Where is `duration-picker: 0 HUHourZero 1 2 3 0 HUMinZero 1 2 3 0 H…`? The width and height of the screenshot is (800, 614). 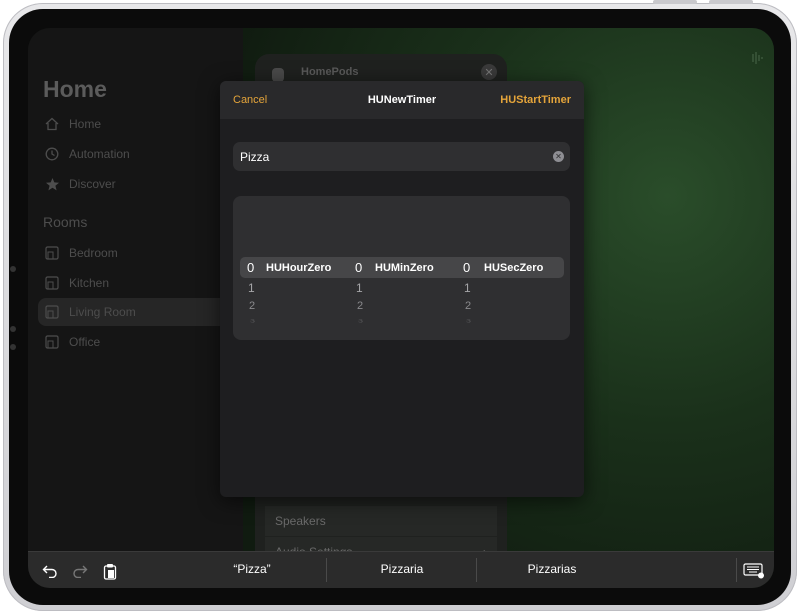
duration-picker: 0 HUHourZero 1 2 3 0 HUMinZero 1 2 3 0 H… is located at coordinates (401, 268).